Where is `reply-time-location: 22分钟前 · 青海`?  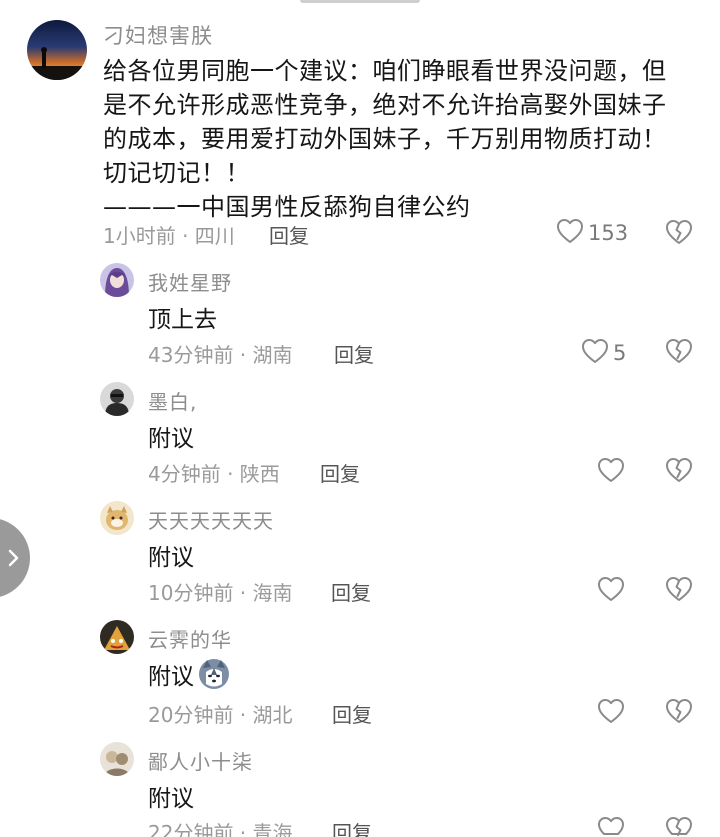 reply-time-location: 22分钟前 · 青海 is located at coordinates (220, 829).